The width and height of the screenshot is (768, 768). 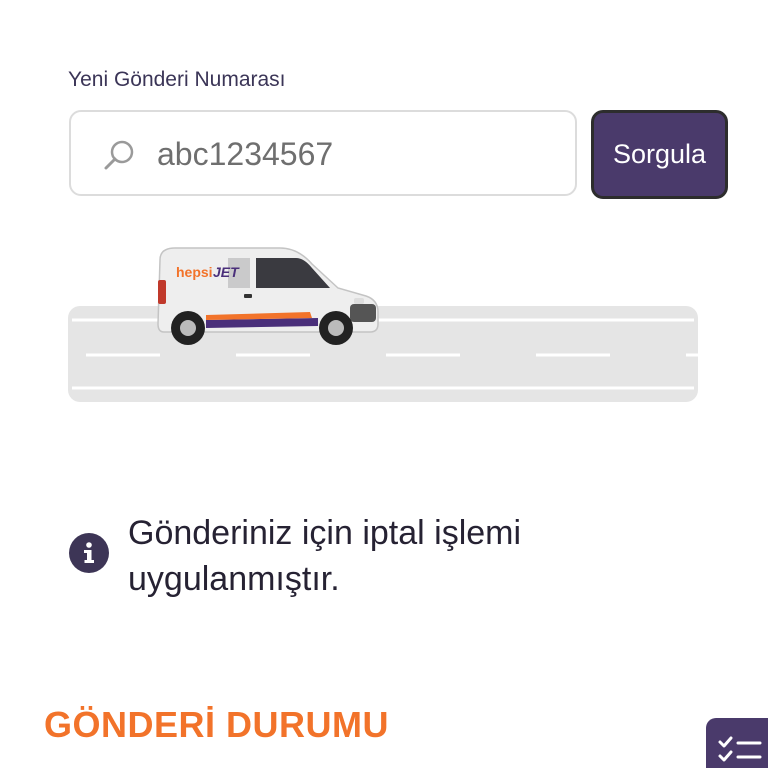 What do you see at coordinates (89, 553) in the screenshot?
I see `info-icon` at bounding box center [89, 553].